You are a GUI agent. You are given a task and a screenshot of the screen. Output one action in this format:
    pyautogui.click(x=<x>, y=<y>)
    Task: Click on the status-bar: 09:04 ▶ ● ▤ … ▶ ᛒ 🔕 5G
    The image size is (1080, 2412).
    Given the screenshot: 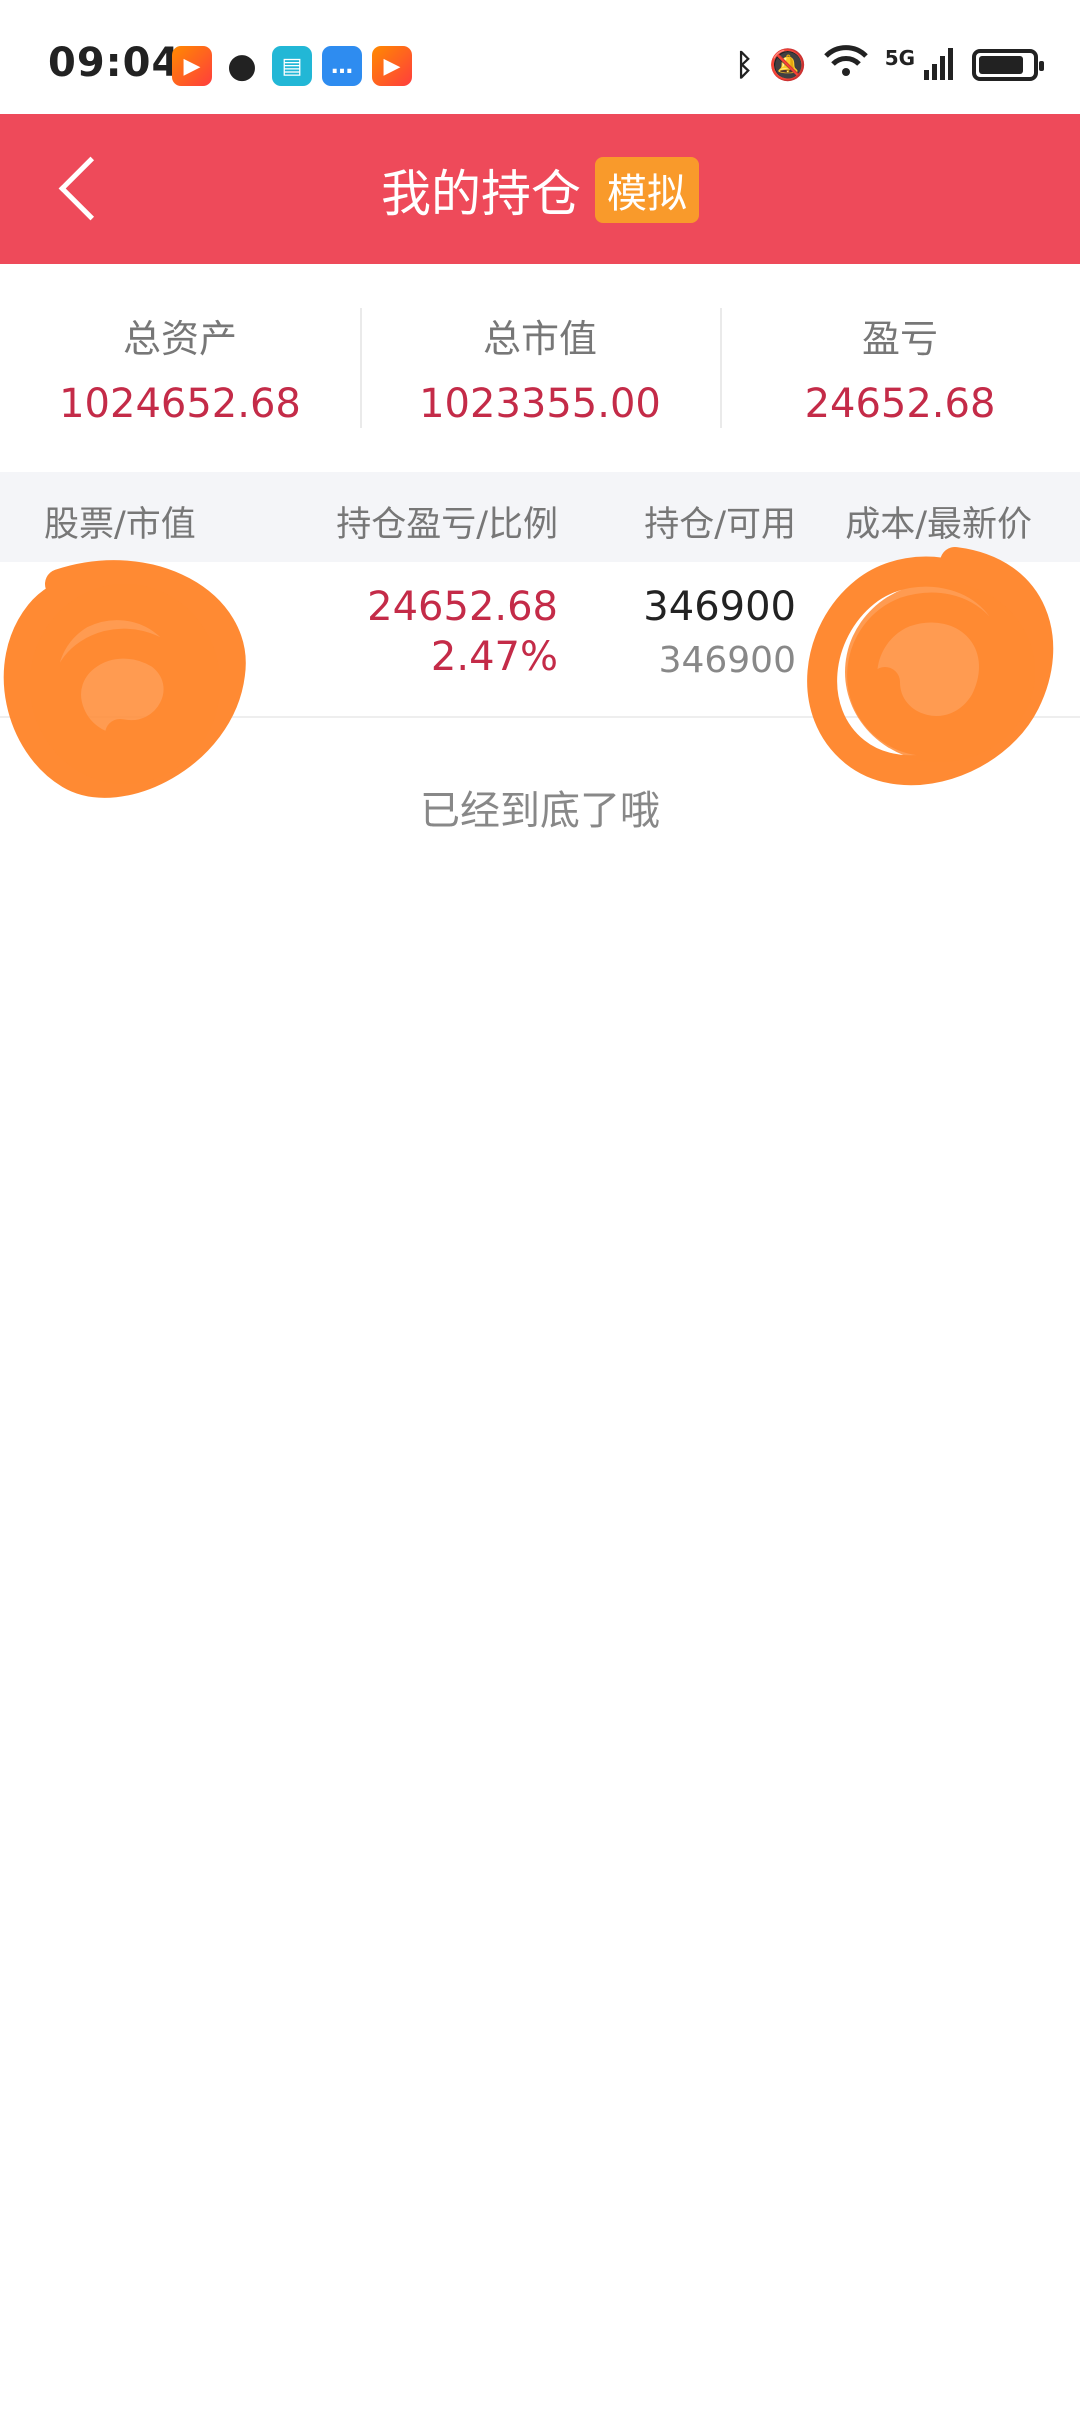 What is the action you would take?
    pyautogui.click(x=540, y=57)
    